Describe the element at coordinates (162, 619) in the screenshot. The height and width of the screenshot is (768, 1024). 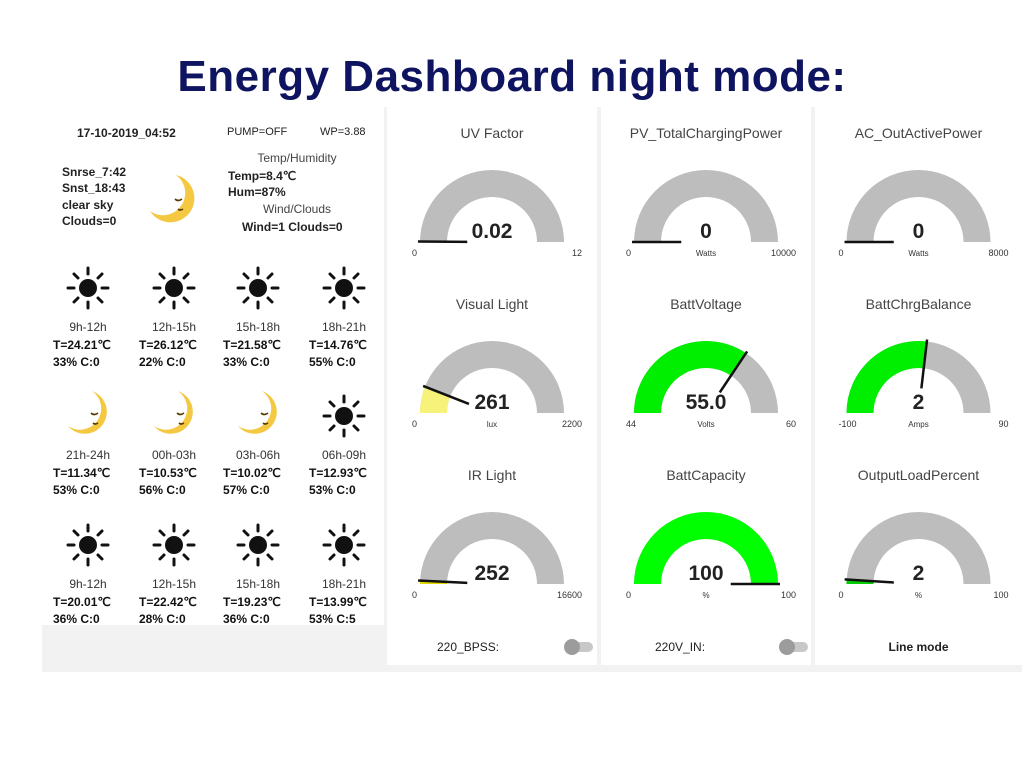
I see `forecast-humidity-clouds: 28% C:0` at that location.